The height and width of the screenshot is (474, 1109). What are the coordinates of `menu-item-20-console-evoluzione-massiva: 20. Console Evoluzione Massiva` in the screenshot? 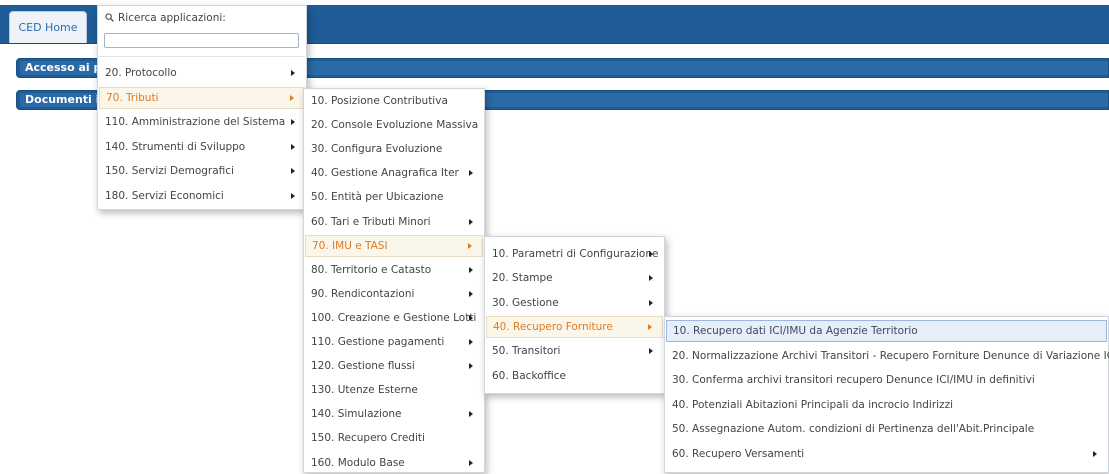 It's located at (394, 125).